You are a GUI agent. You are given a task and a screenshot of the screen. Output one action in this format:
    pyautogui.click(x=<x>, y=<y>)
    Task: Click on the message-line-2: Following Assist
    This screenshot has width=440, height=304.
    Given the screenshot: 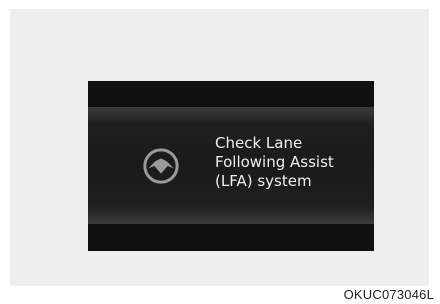 What is the action you would take?
    pyautogui.click(x=274, y=162)
    